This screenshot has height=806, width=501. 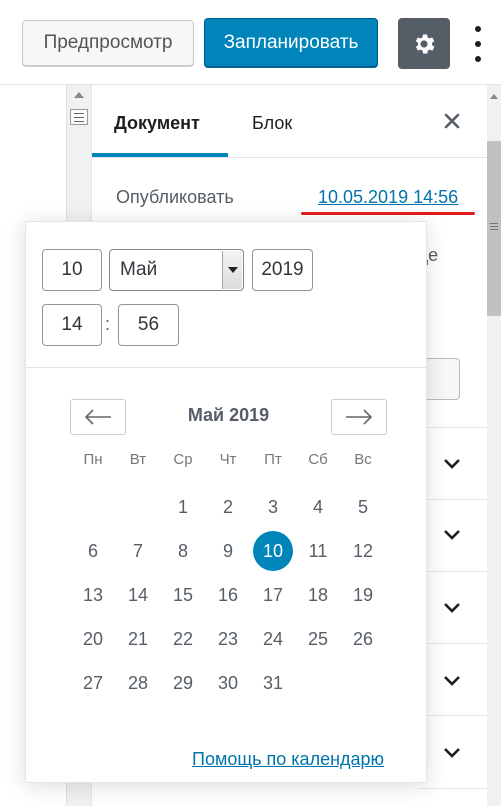 I want to click on hour-input: 14, so click(x=72, y=325).